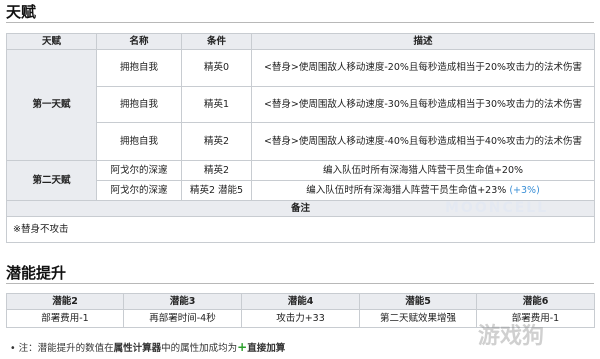 Image resolution: width=600 pixels, height=359 pixels. I want to click on talent-description: <替身>使周围敌人移动速度-40%且每秒造成相当于40%攻击力的法术伤害, so click(423, 141).